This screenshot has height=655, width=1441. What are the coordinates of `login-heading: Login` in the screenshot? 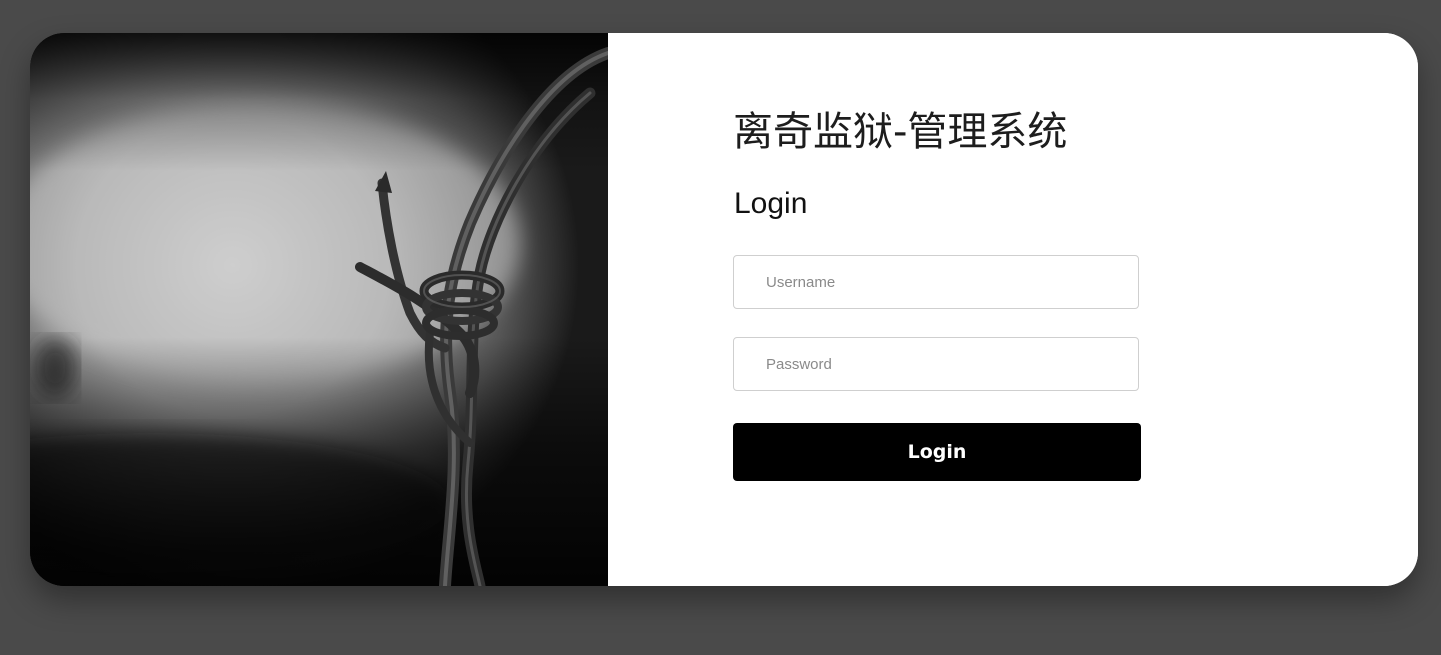 It's located at (771, 203).